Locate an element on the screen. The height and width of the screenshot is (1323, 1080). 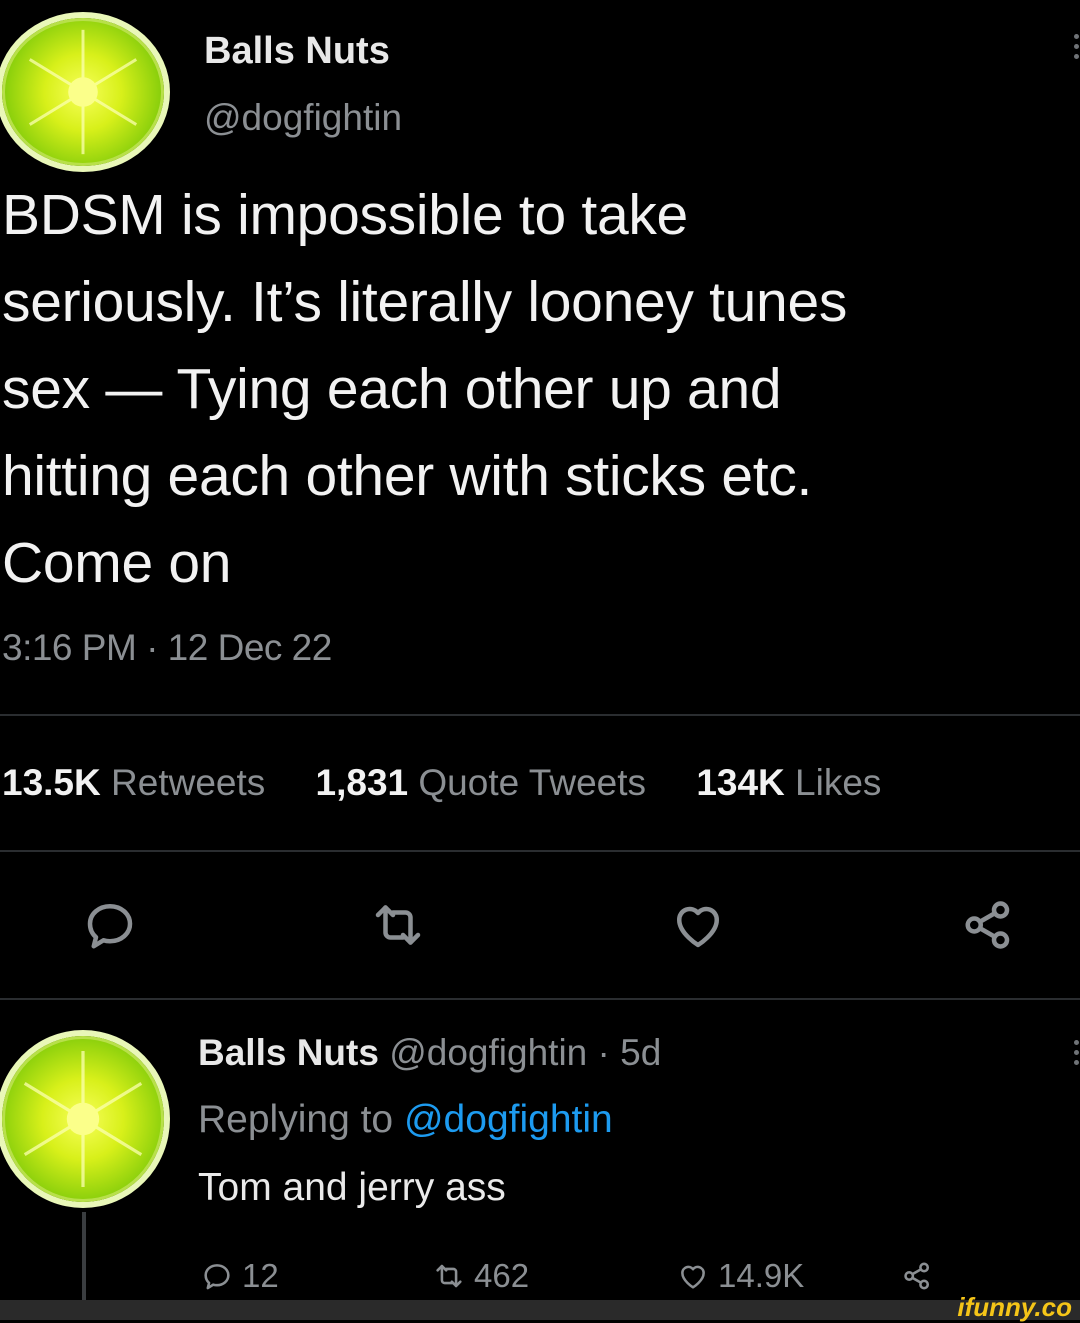
reply-share-button is located at coordinates (917, 1276).